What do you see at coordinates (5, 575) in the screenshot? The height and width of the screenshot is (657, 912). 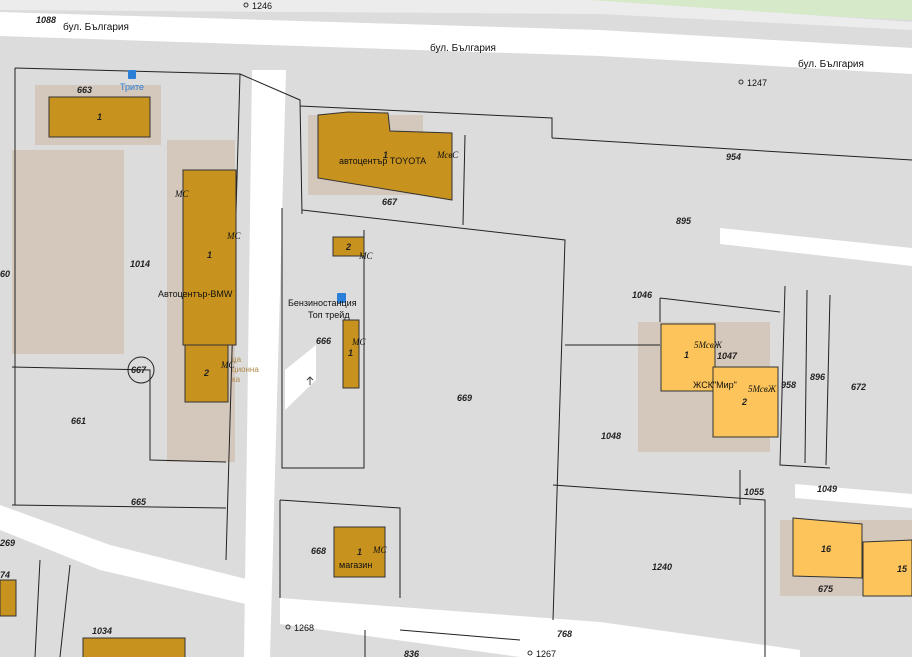 I see `parcel-edge-74: 74` at bounding box center [5, 575].